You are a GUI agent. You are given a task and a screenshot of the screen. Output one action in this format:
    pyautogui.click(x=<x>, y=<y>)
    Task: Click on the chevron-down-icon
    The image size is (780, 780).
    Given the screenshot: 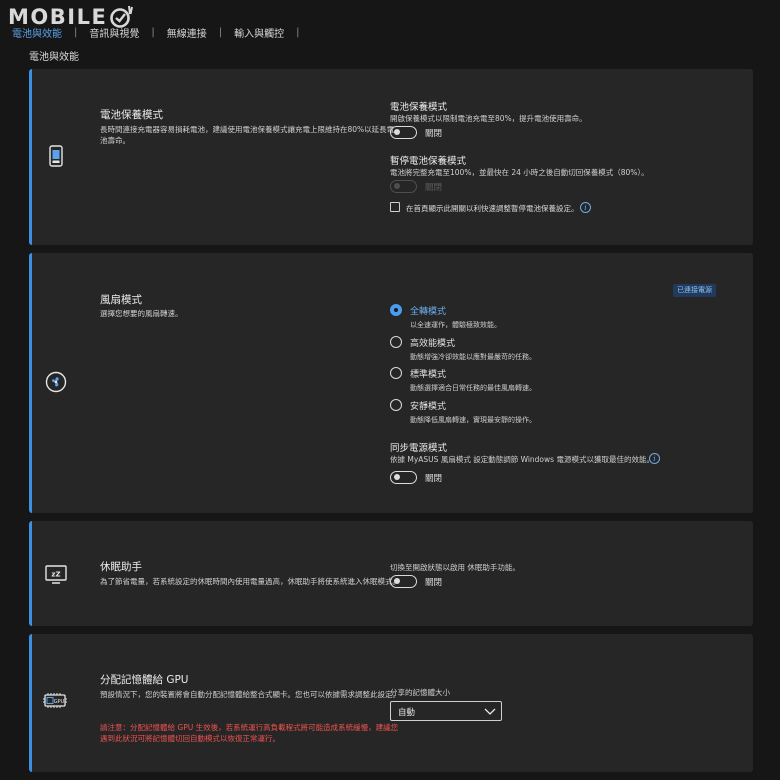 What is the action you would take?
    pyautogui.click(x=490, y=711)
    